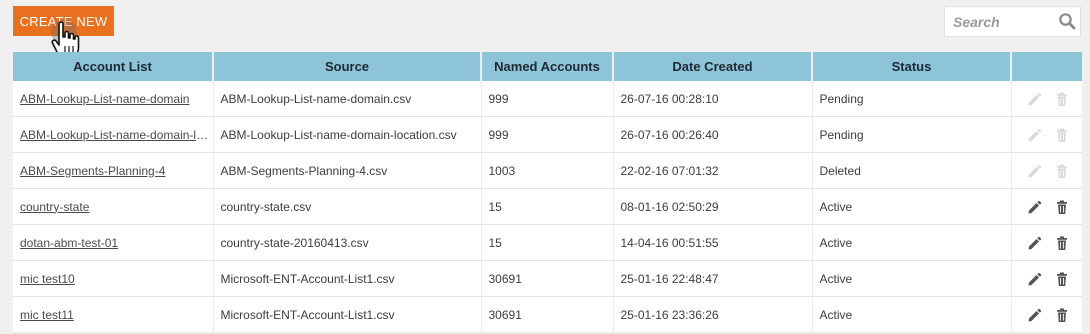 The height and width of the screenshot is (334, 1090). Describe the element at coordinates (113, 66) in the screenshot. I see `column-header-account-list: Account List` at that location.